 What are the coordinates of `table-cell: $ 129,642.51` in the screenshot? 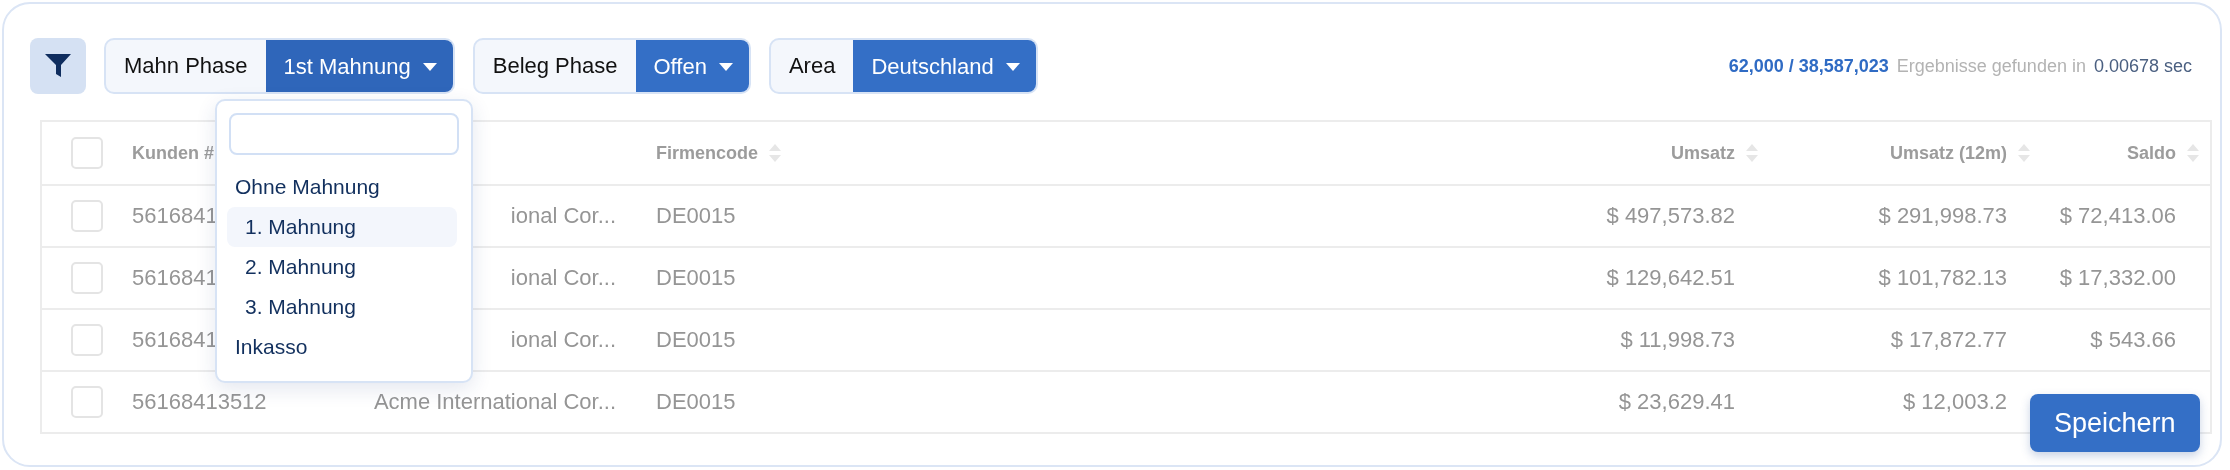 It's located at (1670, 278).